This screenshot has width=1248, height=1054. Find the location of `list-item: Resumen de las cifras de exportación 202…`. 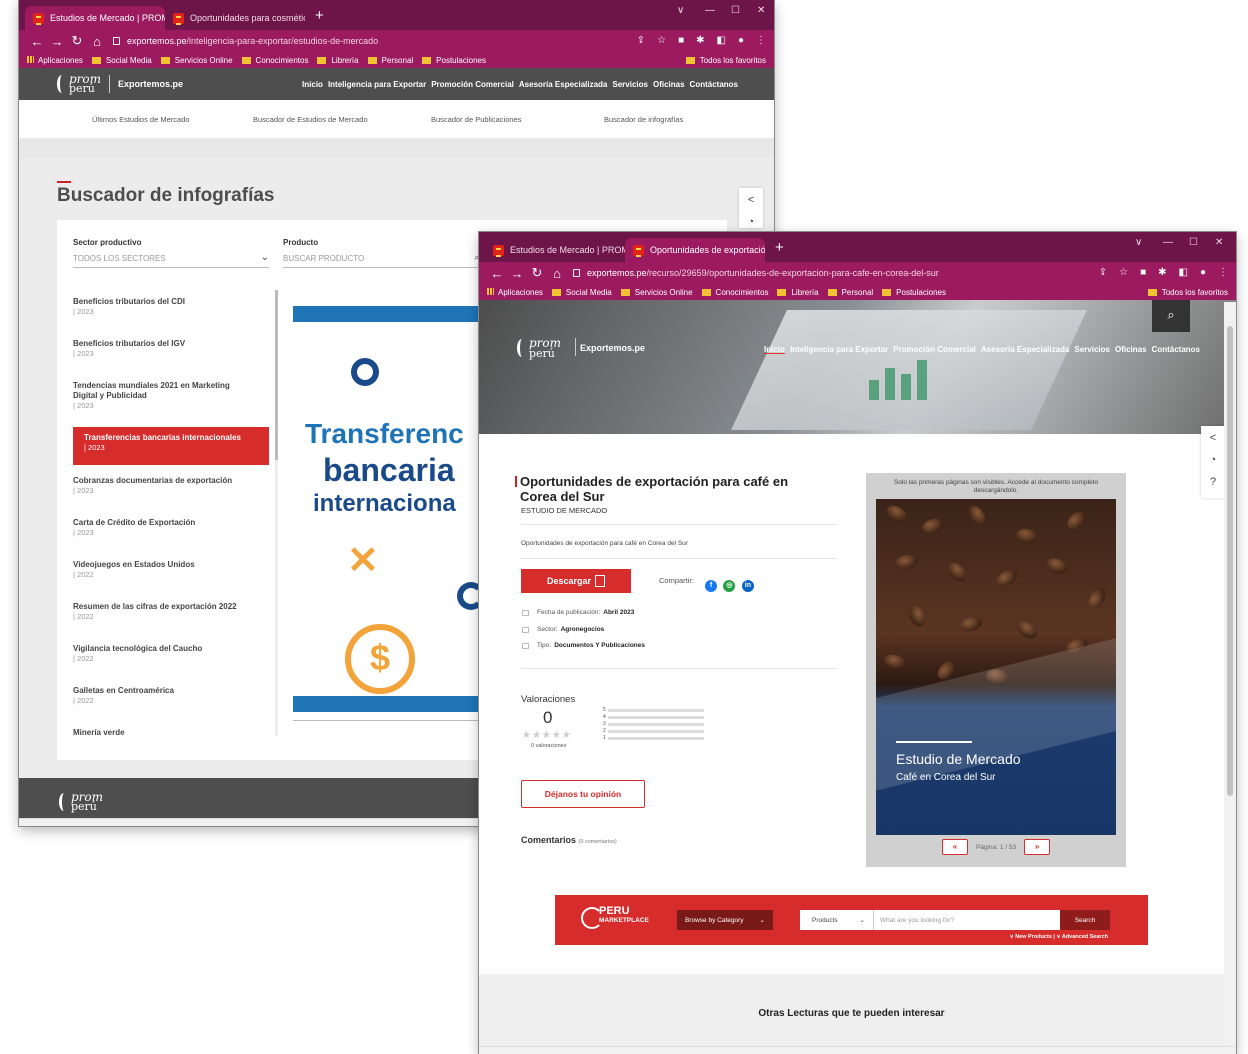

list-item: Resumen de las cifras de exportación 202… is located at coordinates (171, 612).